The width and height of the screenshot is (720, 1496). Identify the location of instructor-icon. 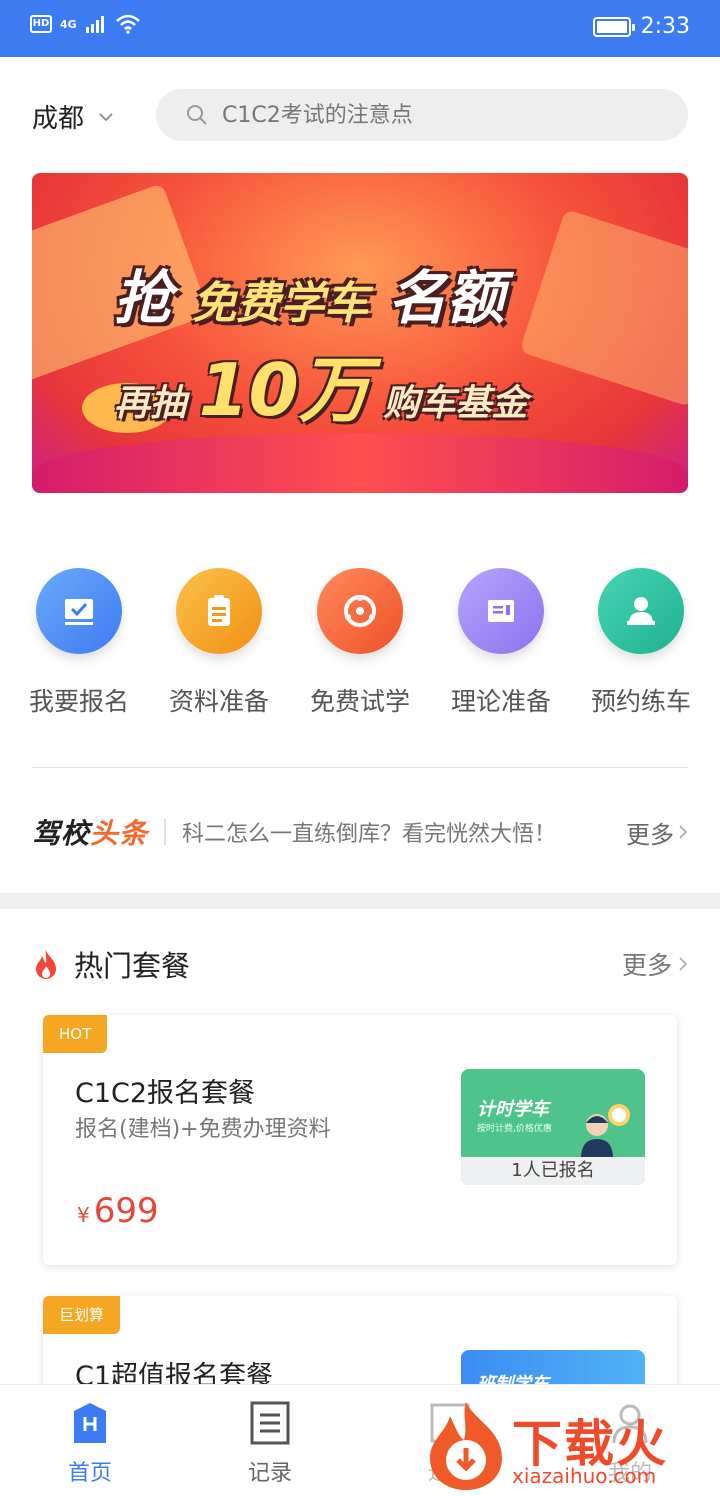
(641, 611).